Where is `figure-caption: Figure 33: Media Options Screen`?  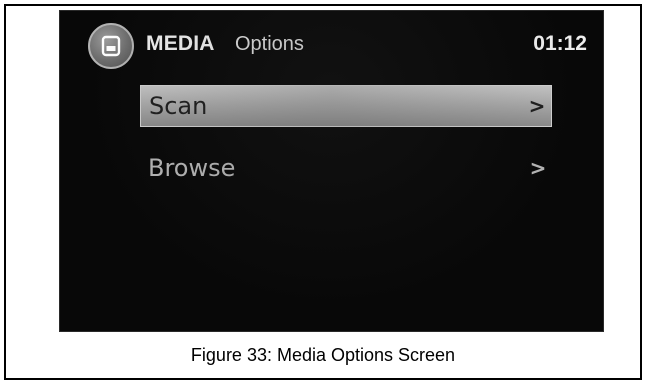 figure-caption: Figure 33: Media Options Screen is located at coordinates (323, 355).